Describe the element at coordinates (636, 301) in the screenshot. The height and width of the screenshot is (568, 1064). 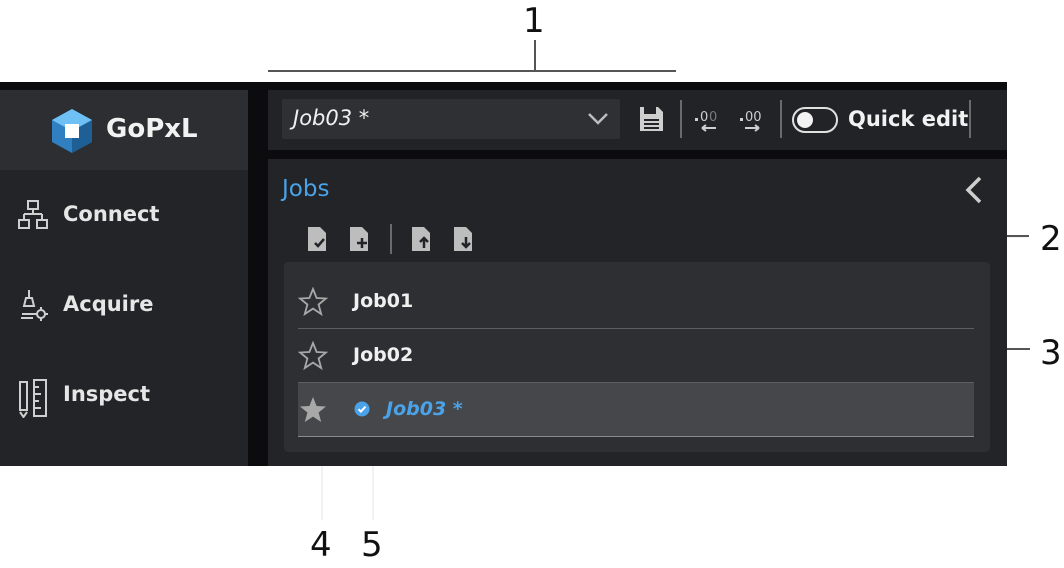
I see `job-row: Job01` at that location.